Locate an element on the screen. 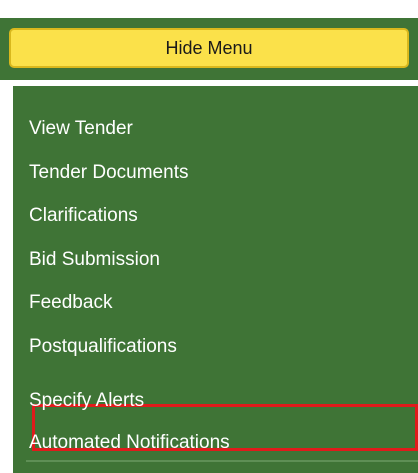 This screenshot has width=418, height=473. menu-item-feedback: Feedback is located at coordinates (70, 303).